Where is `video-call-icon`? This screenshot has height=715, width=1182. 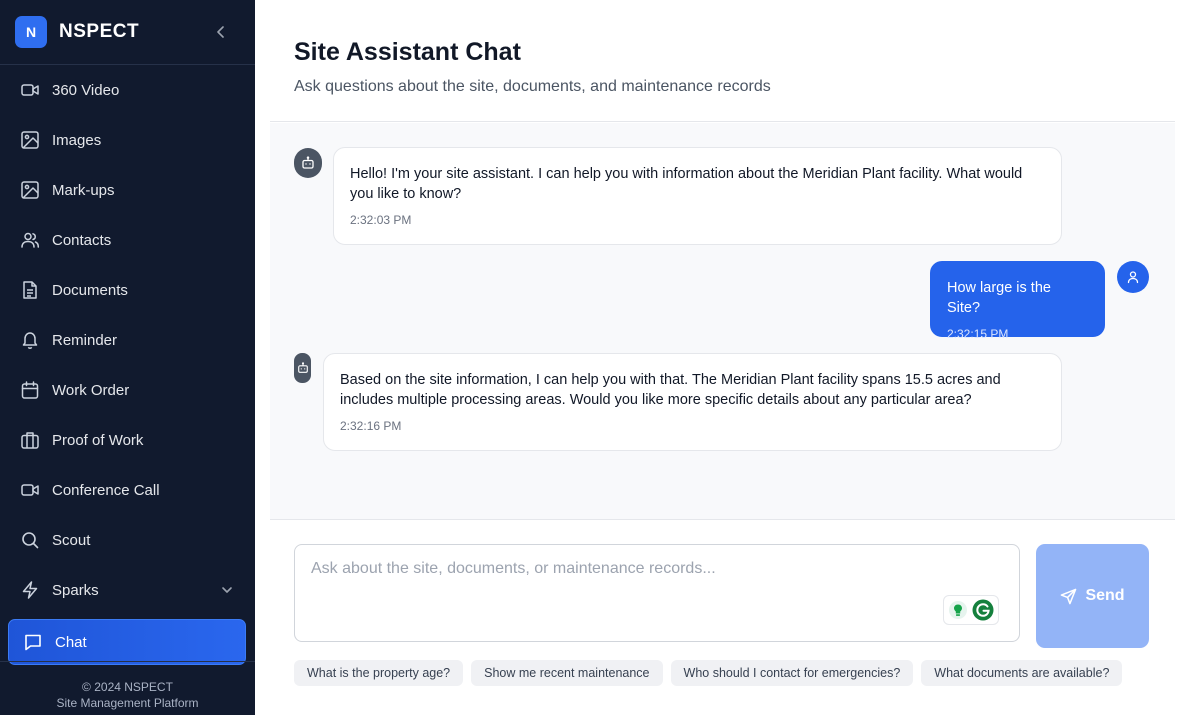 video-call-icon is located at coordinates (30, 490).